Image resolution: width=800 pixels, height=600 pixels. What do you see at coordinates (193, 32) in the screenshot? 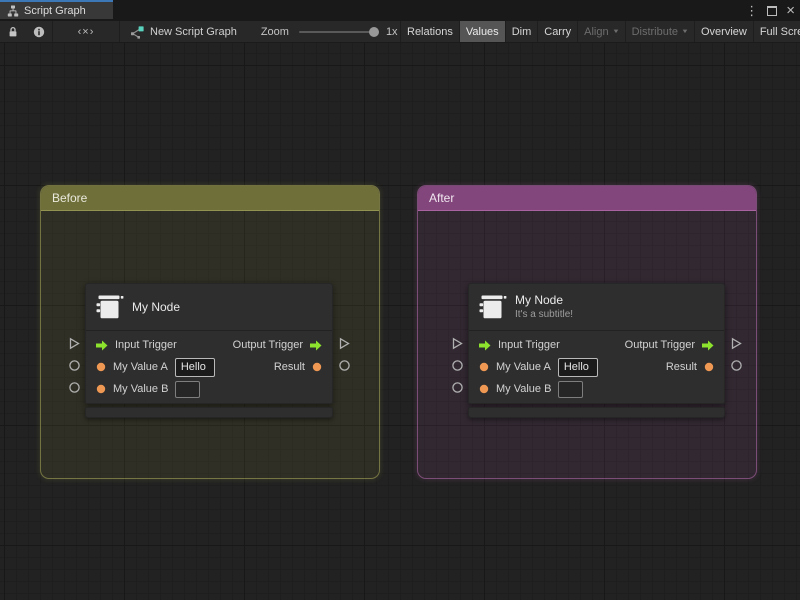
I see `graph-name-label: New Script Graph` at bounding box center [193, 32].